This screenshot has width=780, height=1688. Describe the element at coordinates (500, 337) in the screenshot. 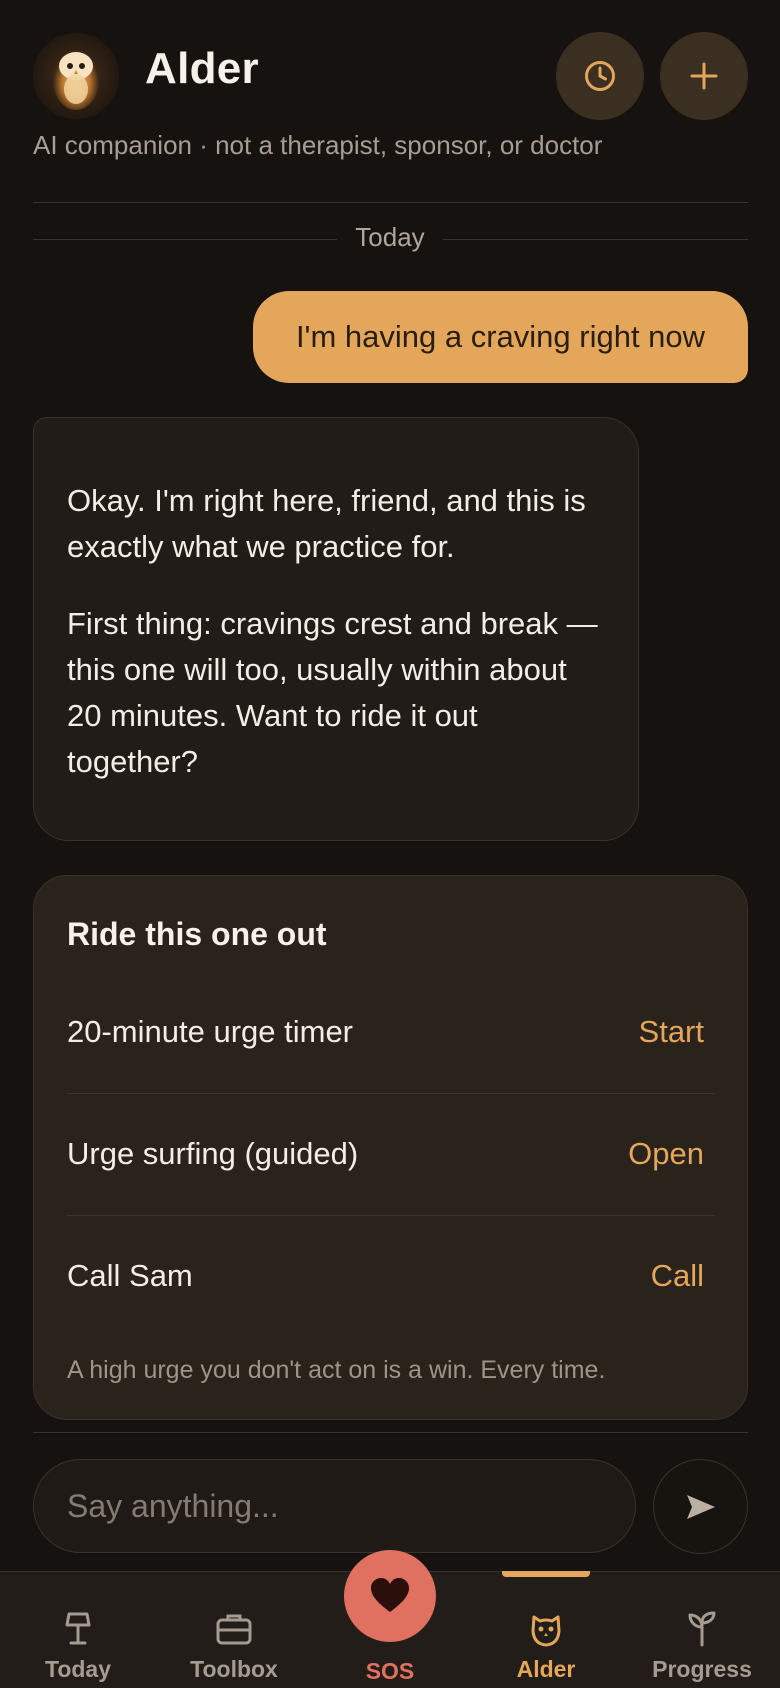

I see `user-message-bubble: I'm having a craving right now` at that location.